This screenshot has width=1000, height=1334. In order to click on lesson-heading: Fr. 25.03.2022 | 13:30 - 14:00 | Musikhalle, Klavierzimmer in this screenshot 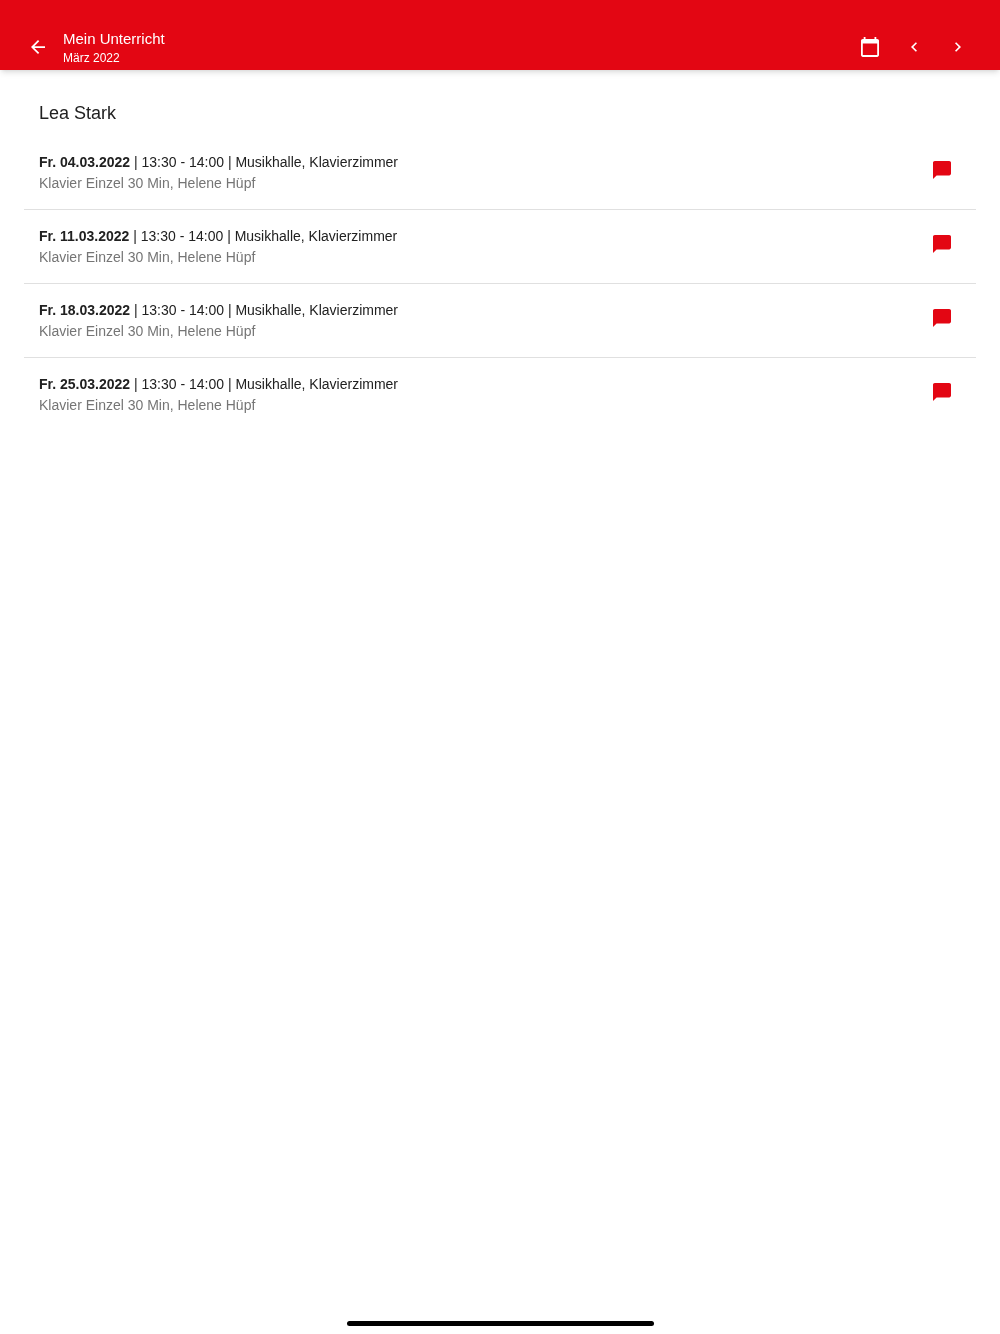, I will do `click(219, 384)`.